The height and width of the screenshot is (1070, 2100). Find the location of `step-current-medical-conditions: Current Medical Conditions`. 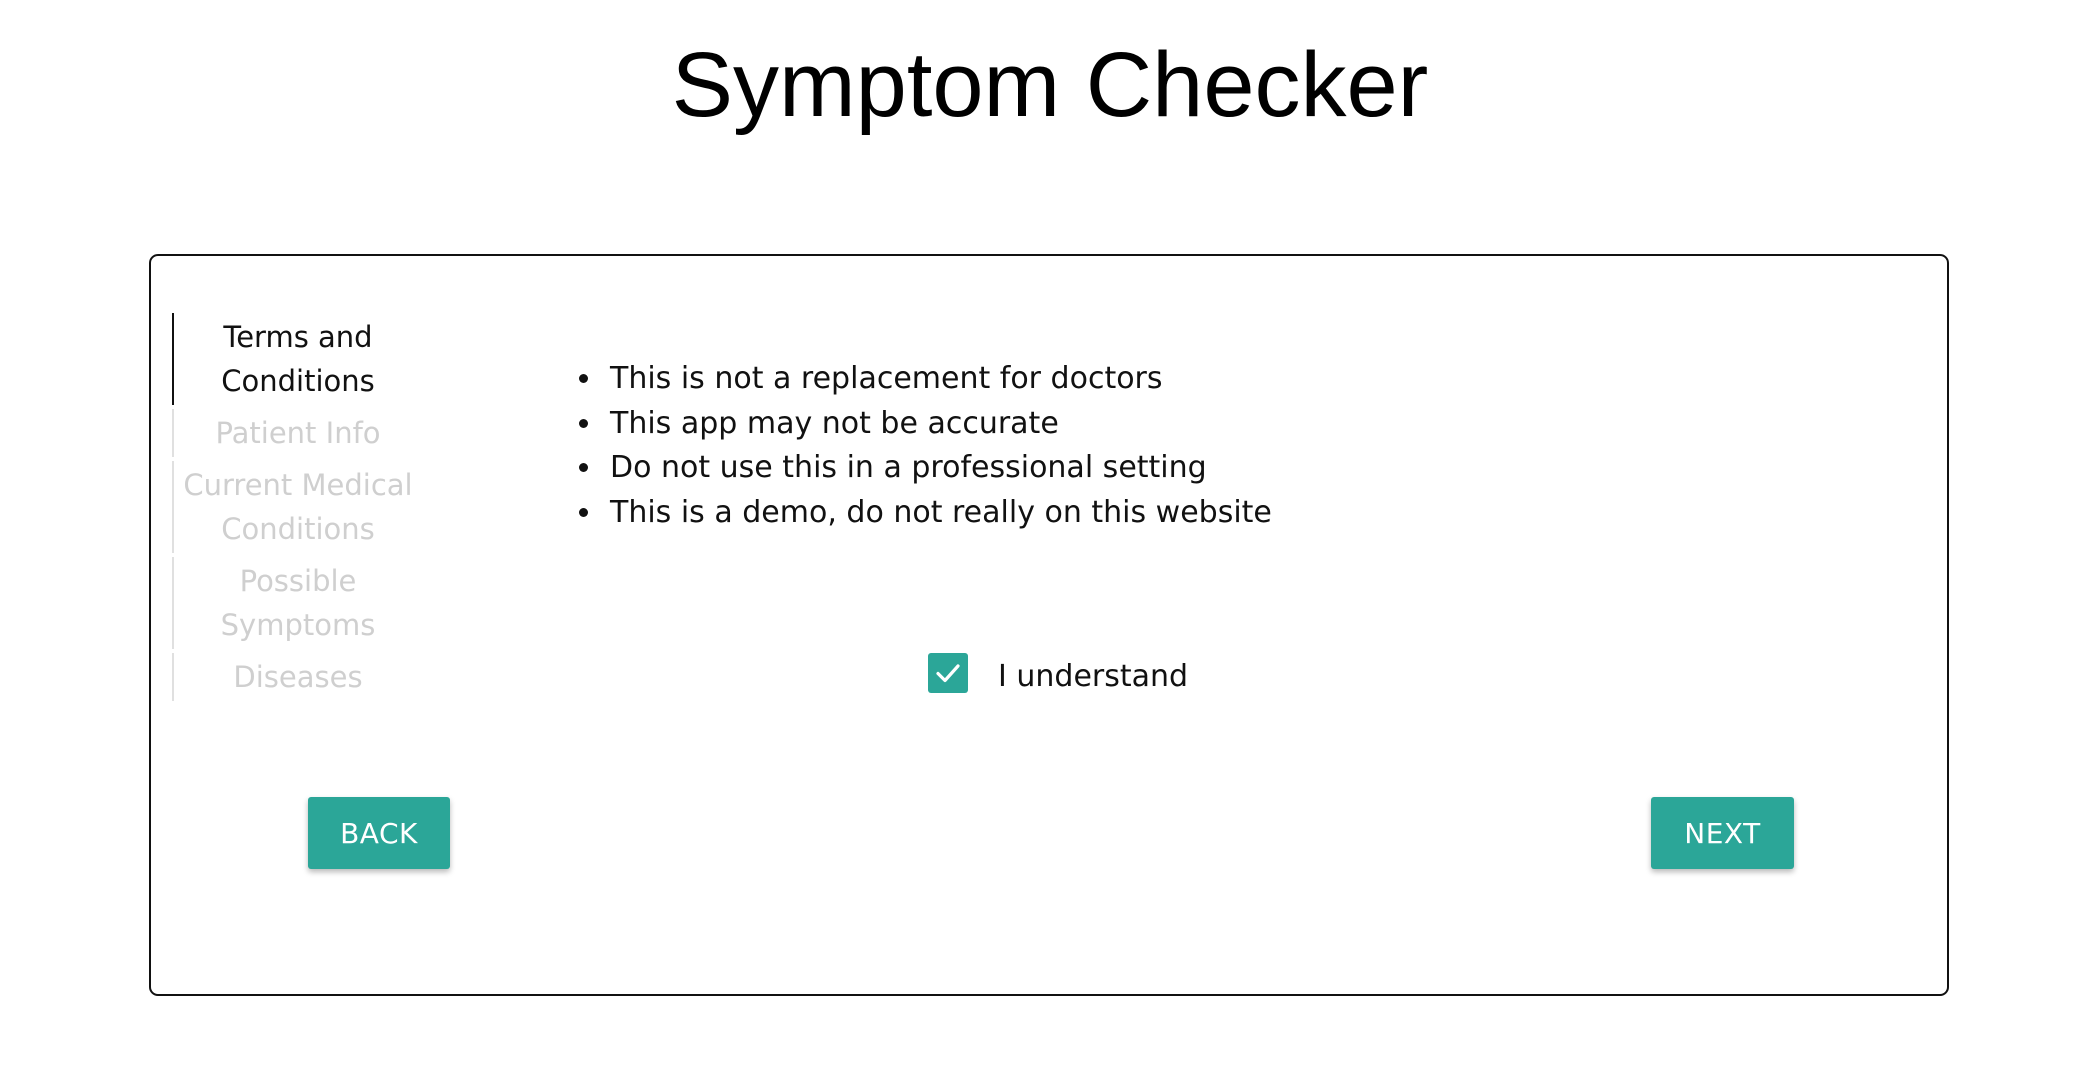

step-current-medical-conditions: Current Medical Conditions is located at coordinates (297, 507).